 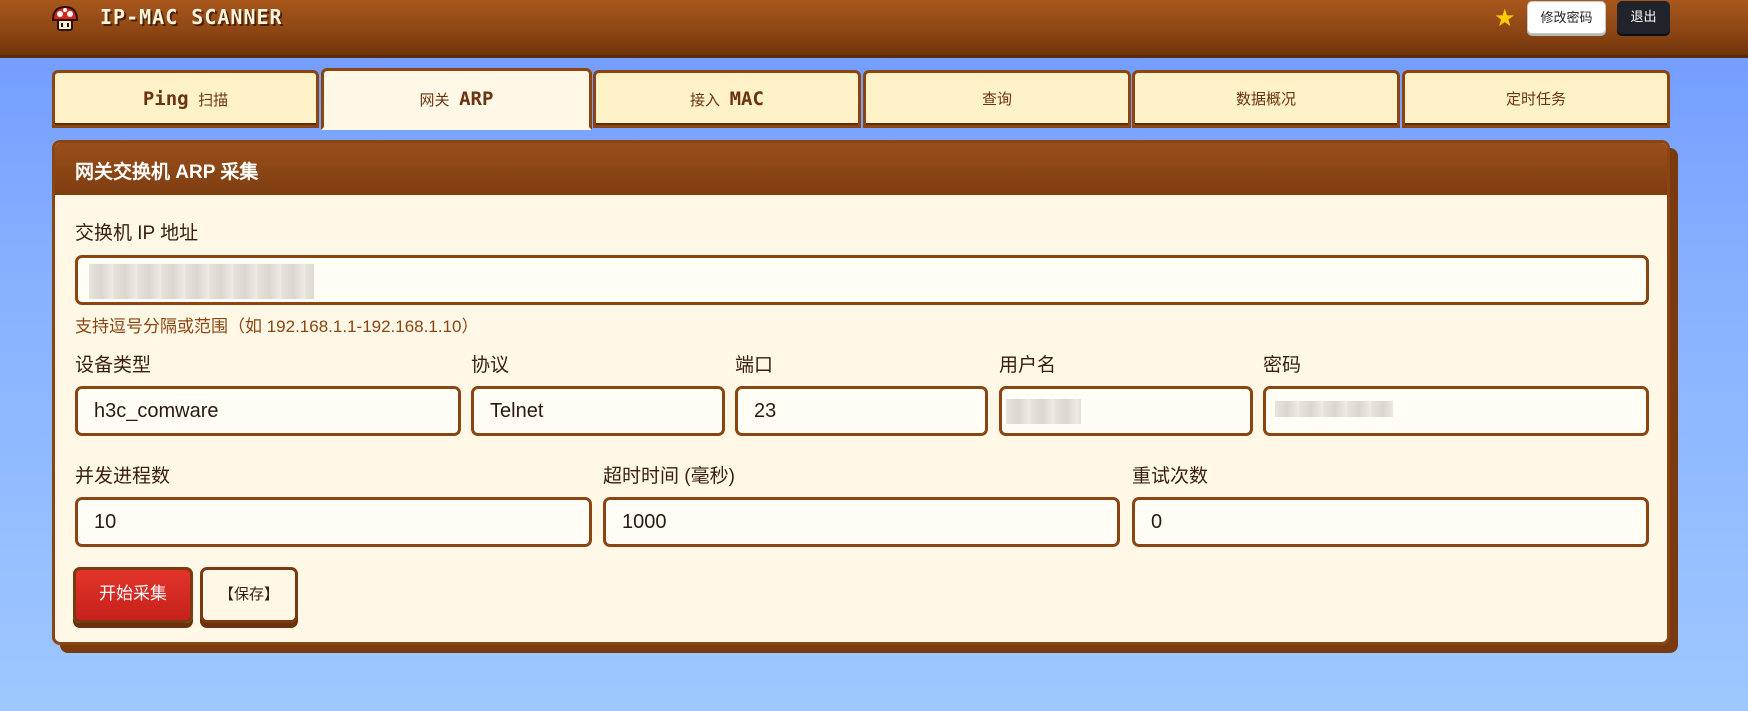 What do you see at coordinates (191, 17) in the screenshot?
I see `app-title: IP-MAC SCANNER` at bounding box center [191, 17].